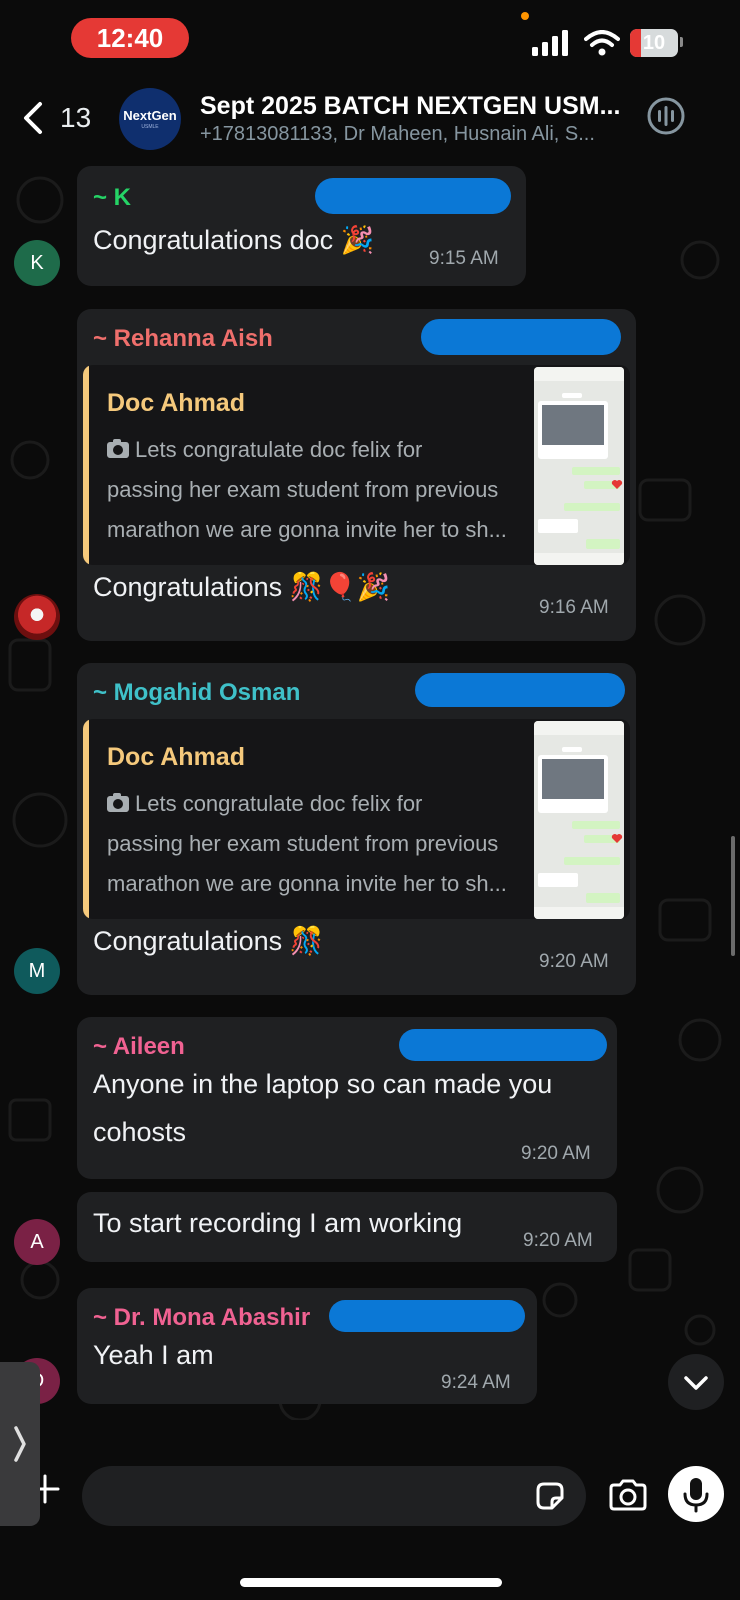 The image size is (740, 1600). What do you see at coordinates (371, 1582) in the screenshot?
I see `home-indicator` at bounding box center [371, 1582].